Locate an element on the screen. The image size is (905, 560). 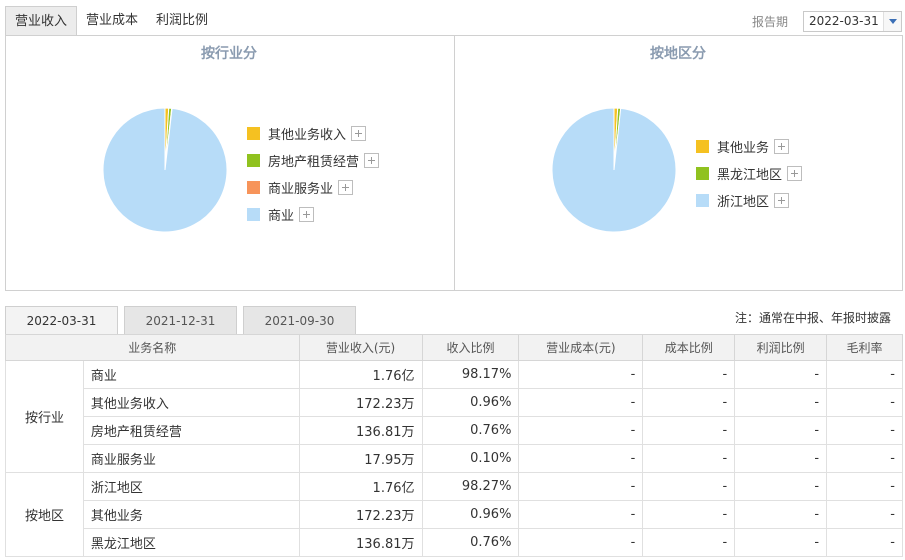
region-pie-chart is located at coordinates (614, 170).